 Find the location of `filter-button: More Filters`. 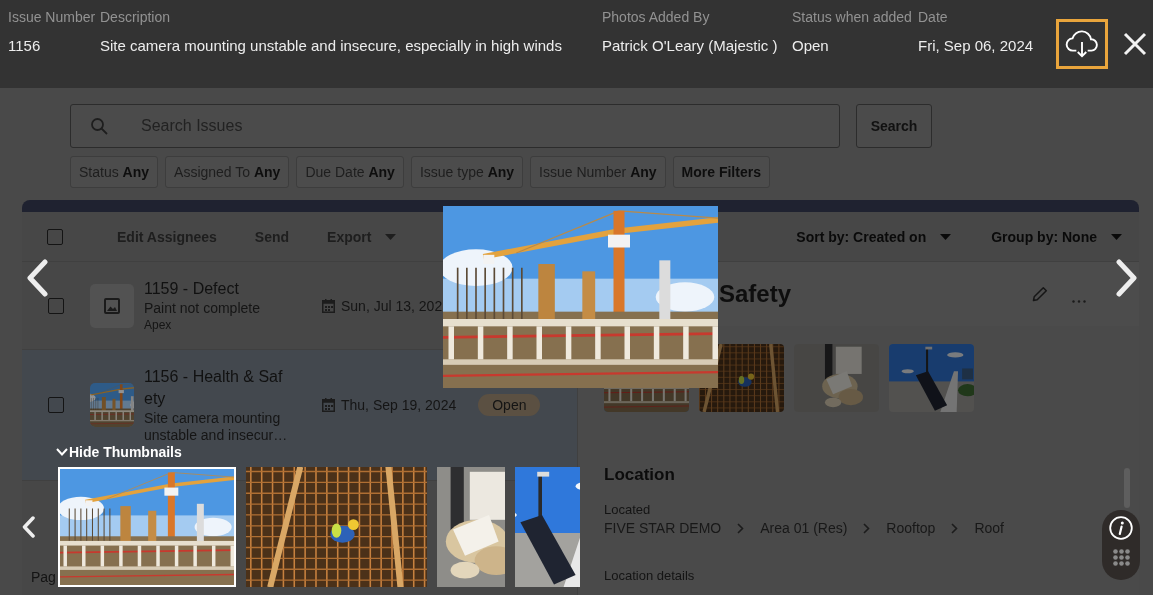

filter-button: More Filters is located at coordinates (721, 172).